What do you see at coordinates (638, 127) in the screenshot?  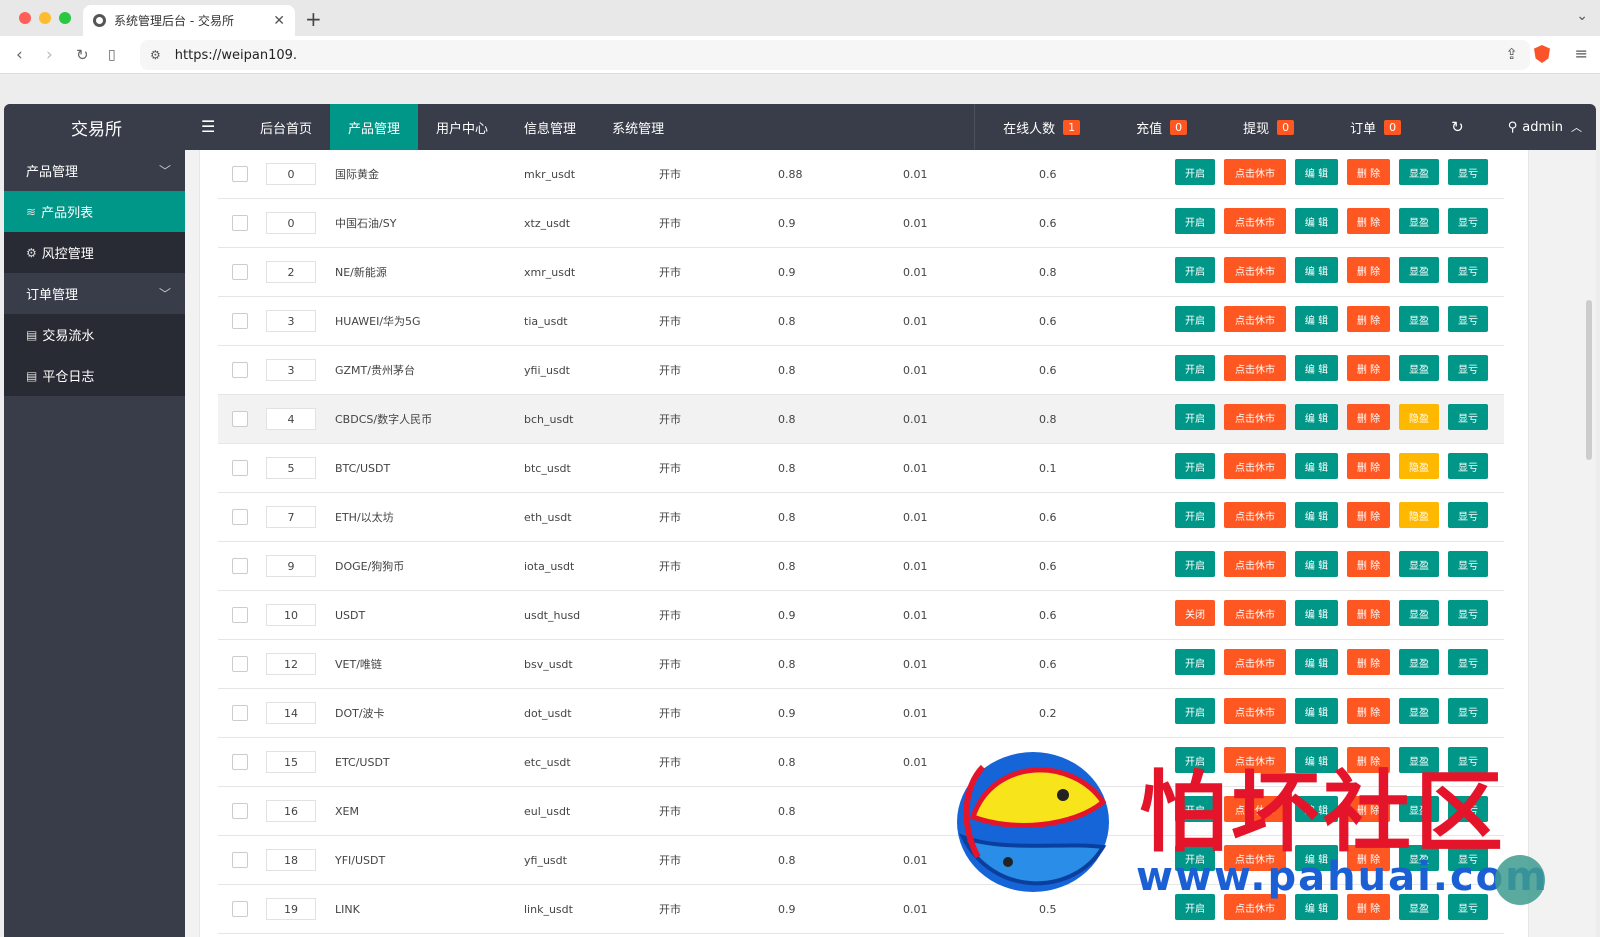 I see `topnav-system: 系统管理` at bounding box center [638, 127].